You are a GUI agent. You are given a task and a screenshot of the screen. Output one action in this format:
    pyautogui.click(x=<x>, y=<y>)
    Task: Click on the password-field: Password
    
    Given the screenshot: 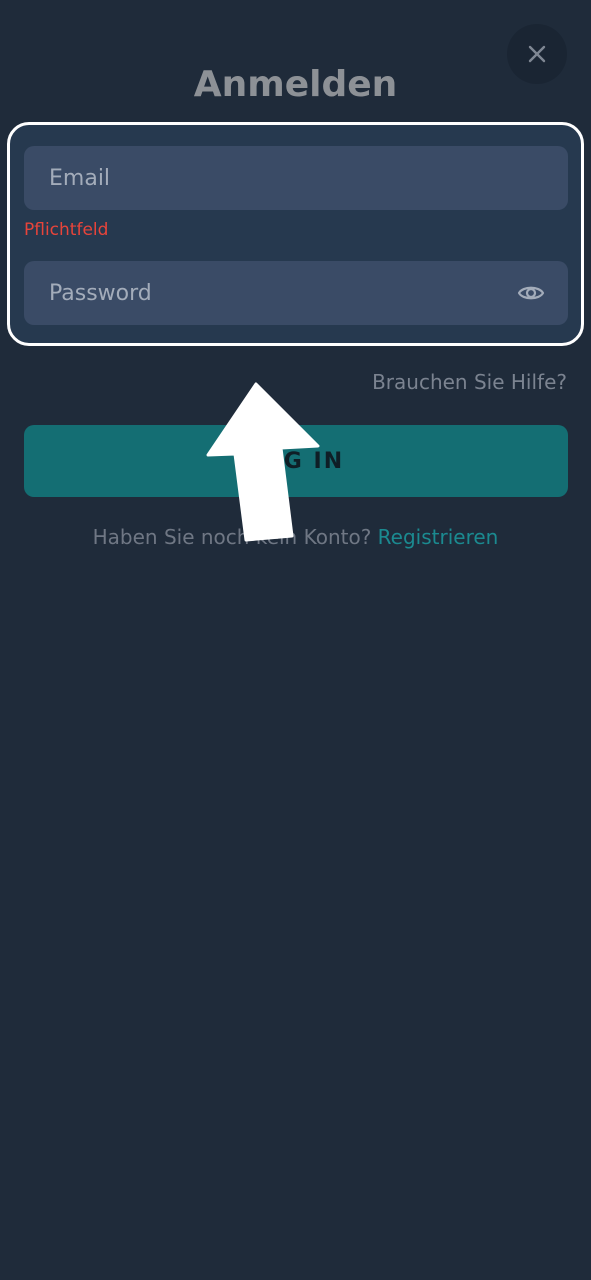 What is the action you would take?
    pyautogui.click(x=296, y=293)
    